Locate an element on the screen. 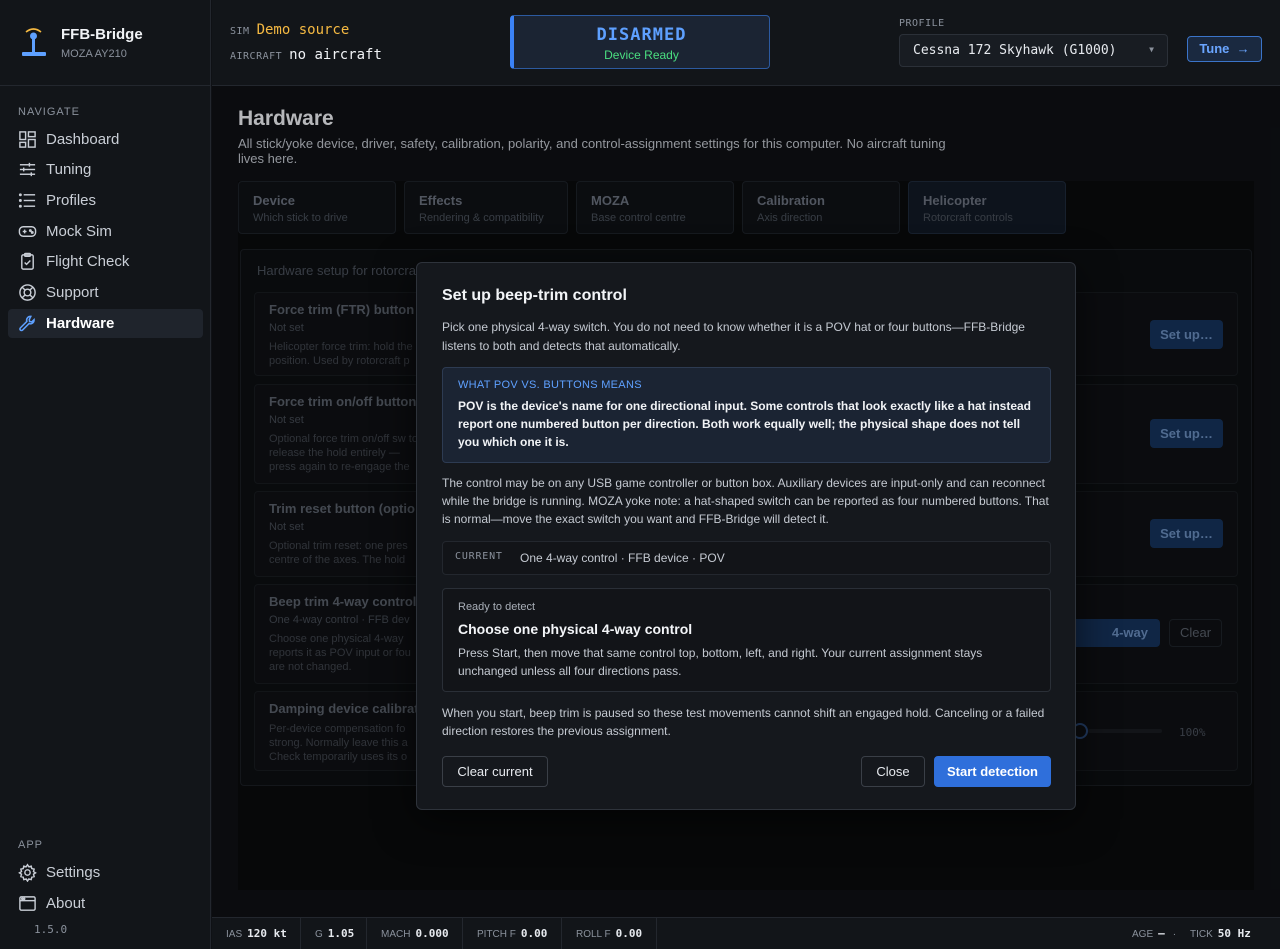  sidebar-item-label: Settings is located at coordinates (73, 872).